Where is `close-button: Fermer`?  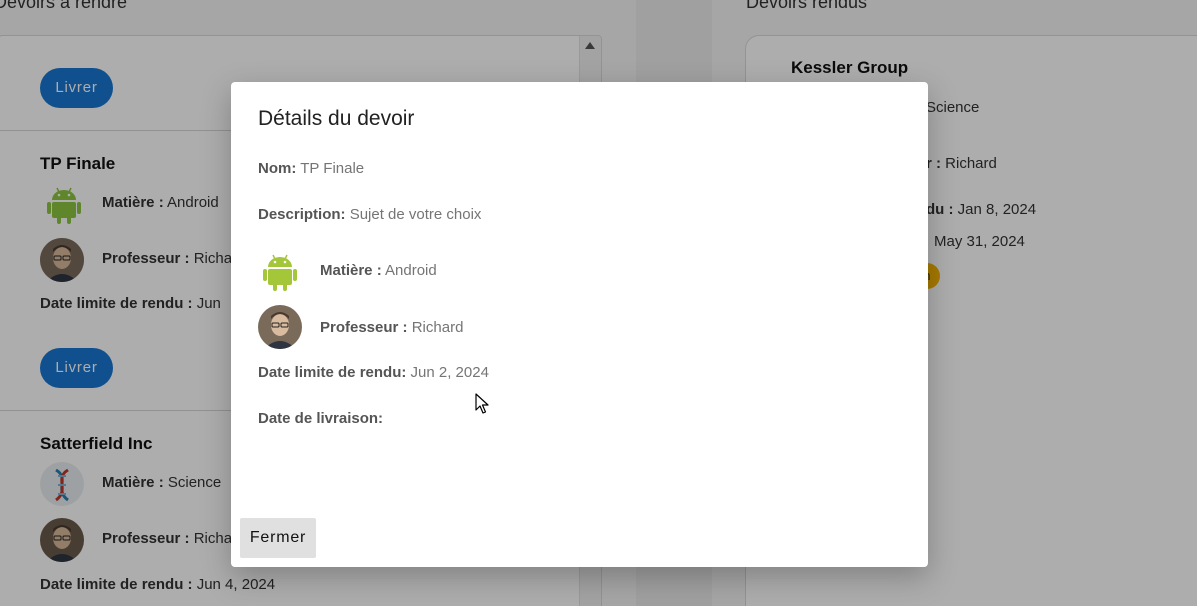 close-button: Fermer is located at coordinates (278, 538).